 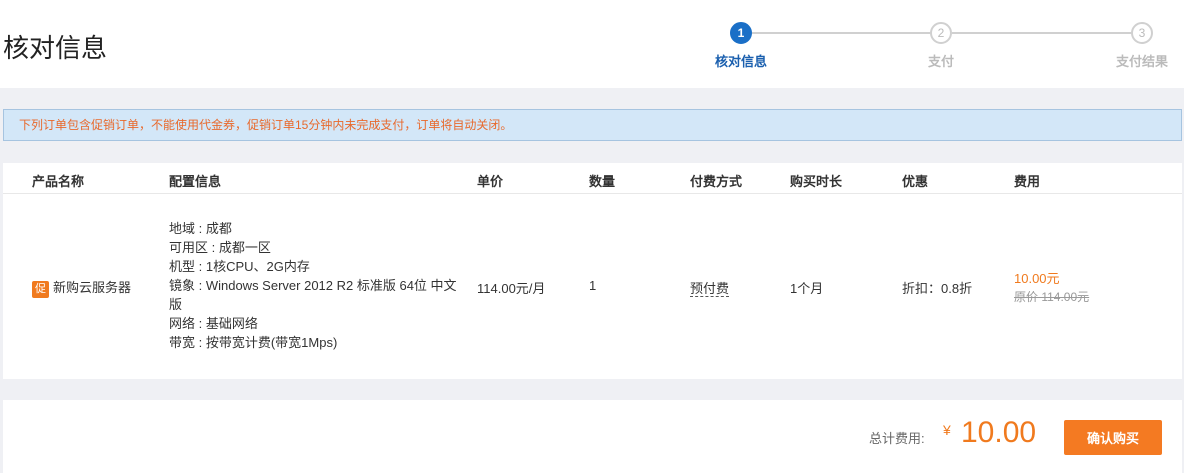 I want to click on progress-steps: 1 核对信息 2 支付 3 支付结果, so click(x=942, y=50).